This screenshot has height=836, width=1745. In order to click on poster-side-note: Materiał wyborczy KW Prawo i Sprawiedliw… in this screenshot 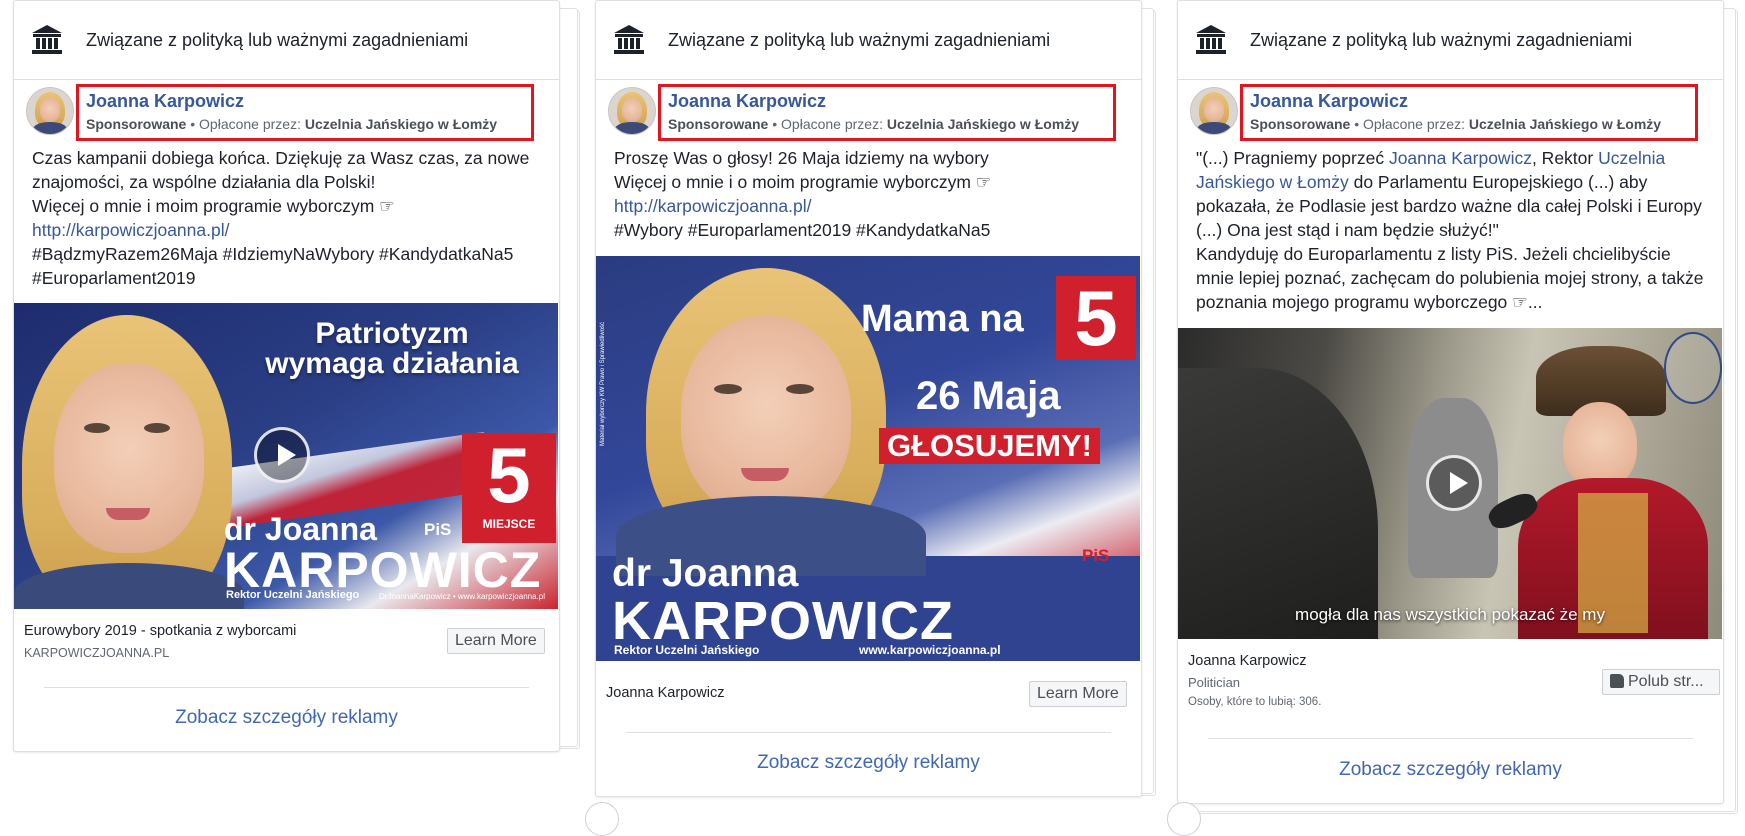, I will do `click(603, 383)`.